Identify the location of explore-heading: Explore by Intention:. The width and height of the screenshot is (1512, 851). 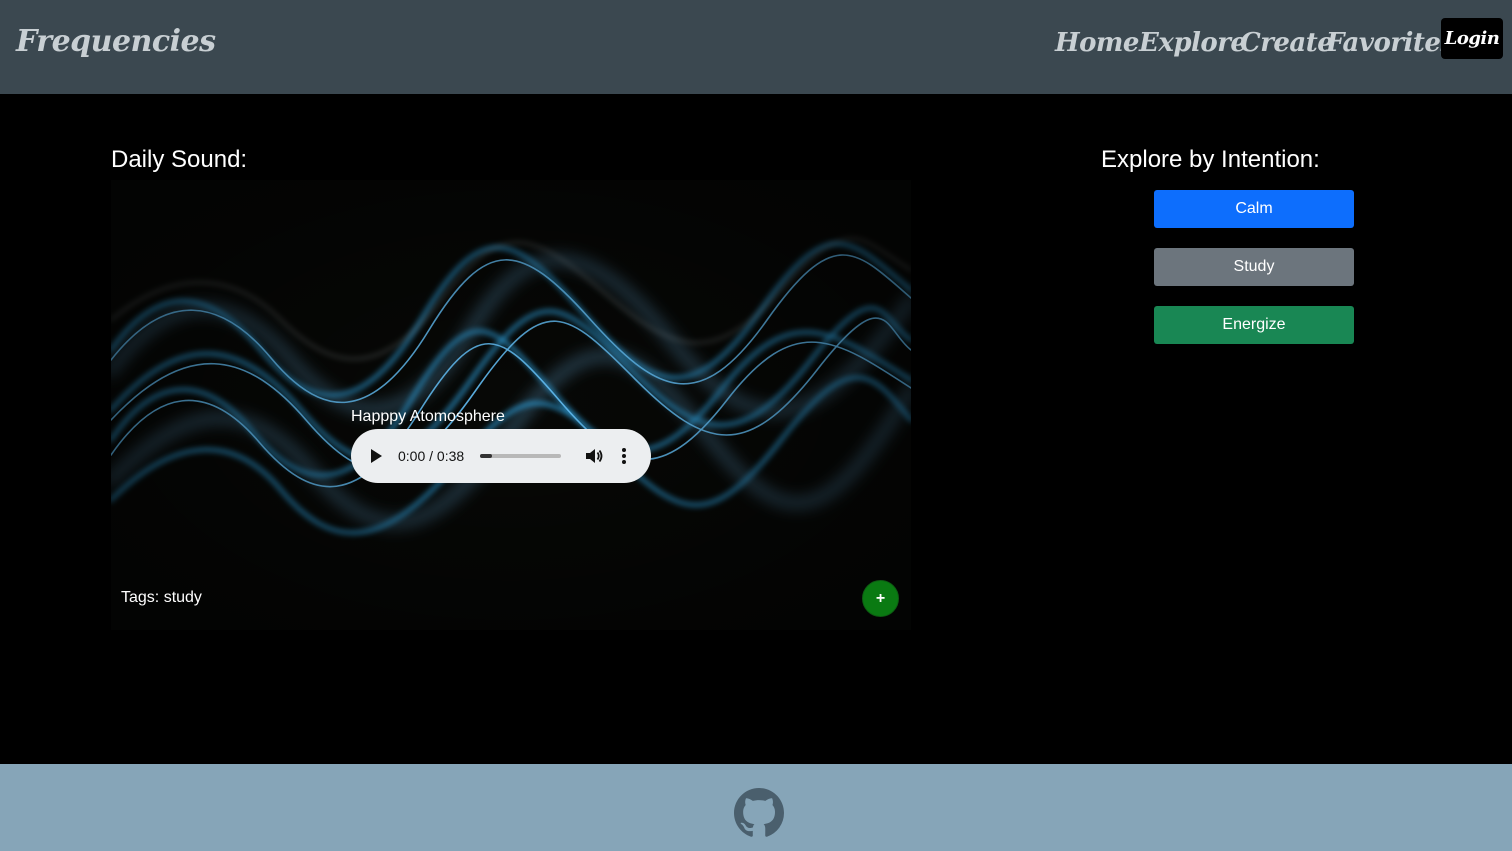
(1210, 159).